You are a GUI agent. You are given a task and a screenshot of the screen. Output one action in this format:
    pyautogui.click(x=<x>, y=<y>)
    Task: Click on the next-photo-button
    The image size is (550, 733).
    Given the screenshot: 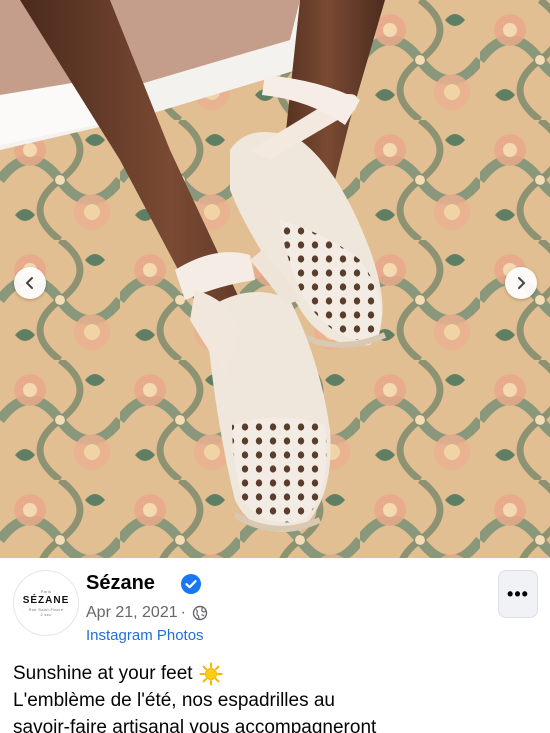 What is the action you would take?
    pyautogui.click(x=521, y=283)
    